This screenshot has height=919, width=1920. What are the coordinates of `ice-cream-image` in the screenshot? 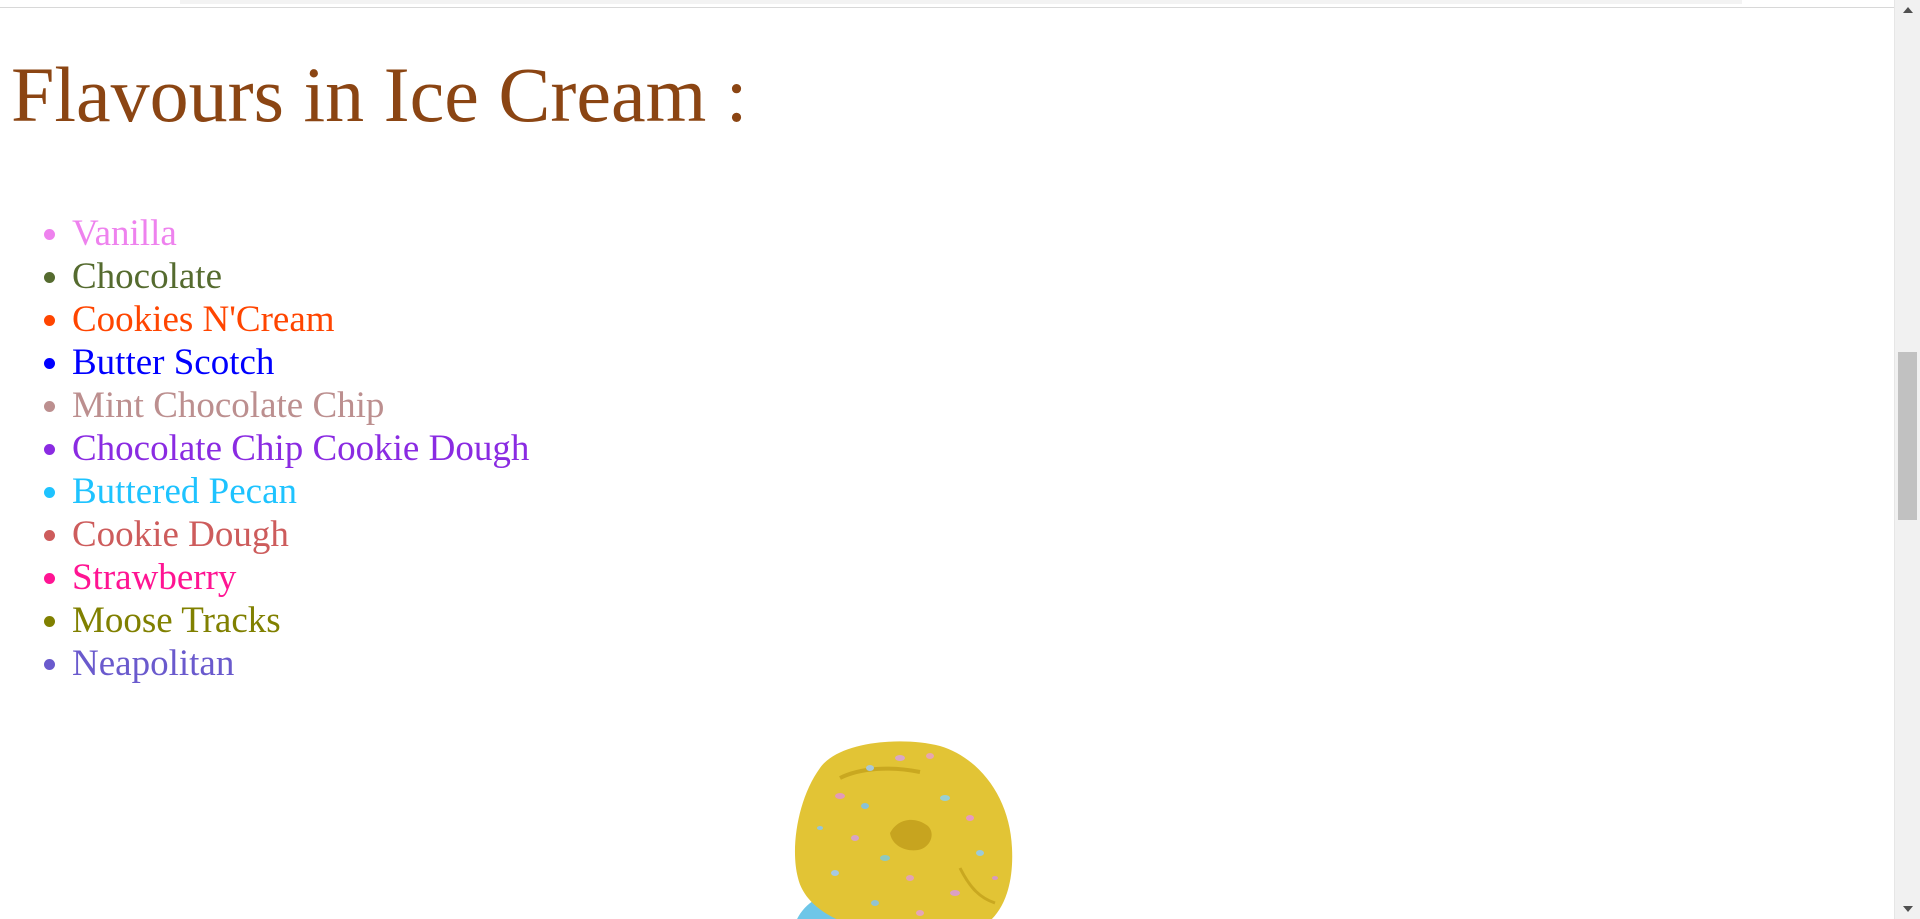 It's located at (903, 830).